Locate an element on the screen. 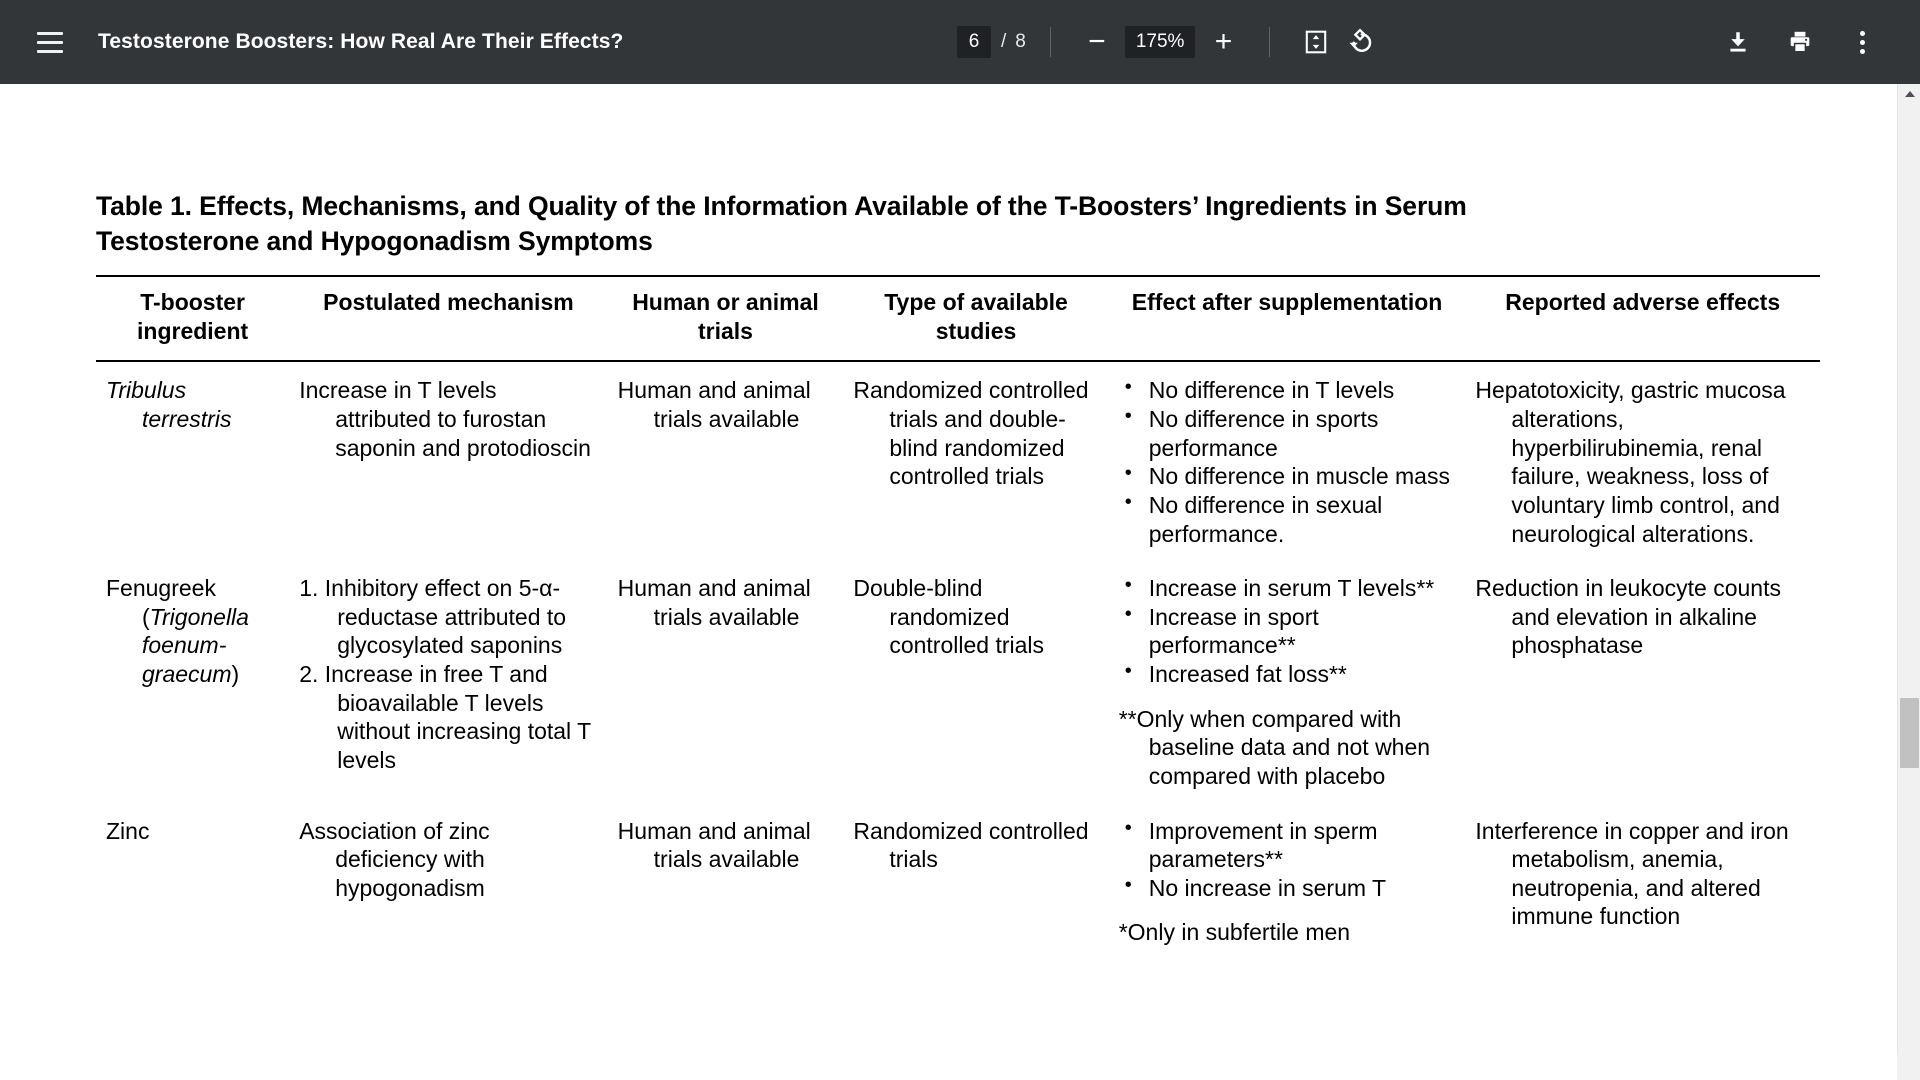  page-navigation: / 8 is located at coordinates (991, 42).